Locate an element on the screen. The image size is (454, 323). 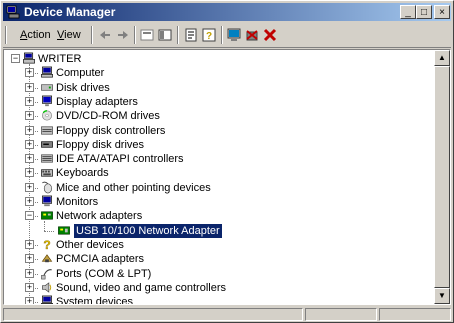
tree-item-mice-and-other-pointing-devices: Mice and other pointing devices is located at coordinates (133, 188).